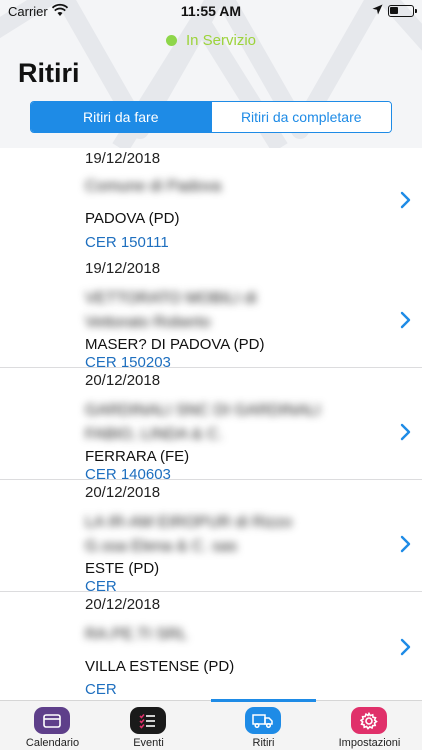 The image size is (422, 750). What do you see at coordinates (132, 218) in the screenshot?
I see `pickup-city: PADOVA (PD)` at bounding box center [132, 218].